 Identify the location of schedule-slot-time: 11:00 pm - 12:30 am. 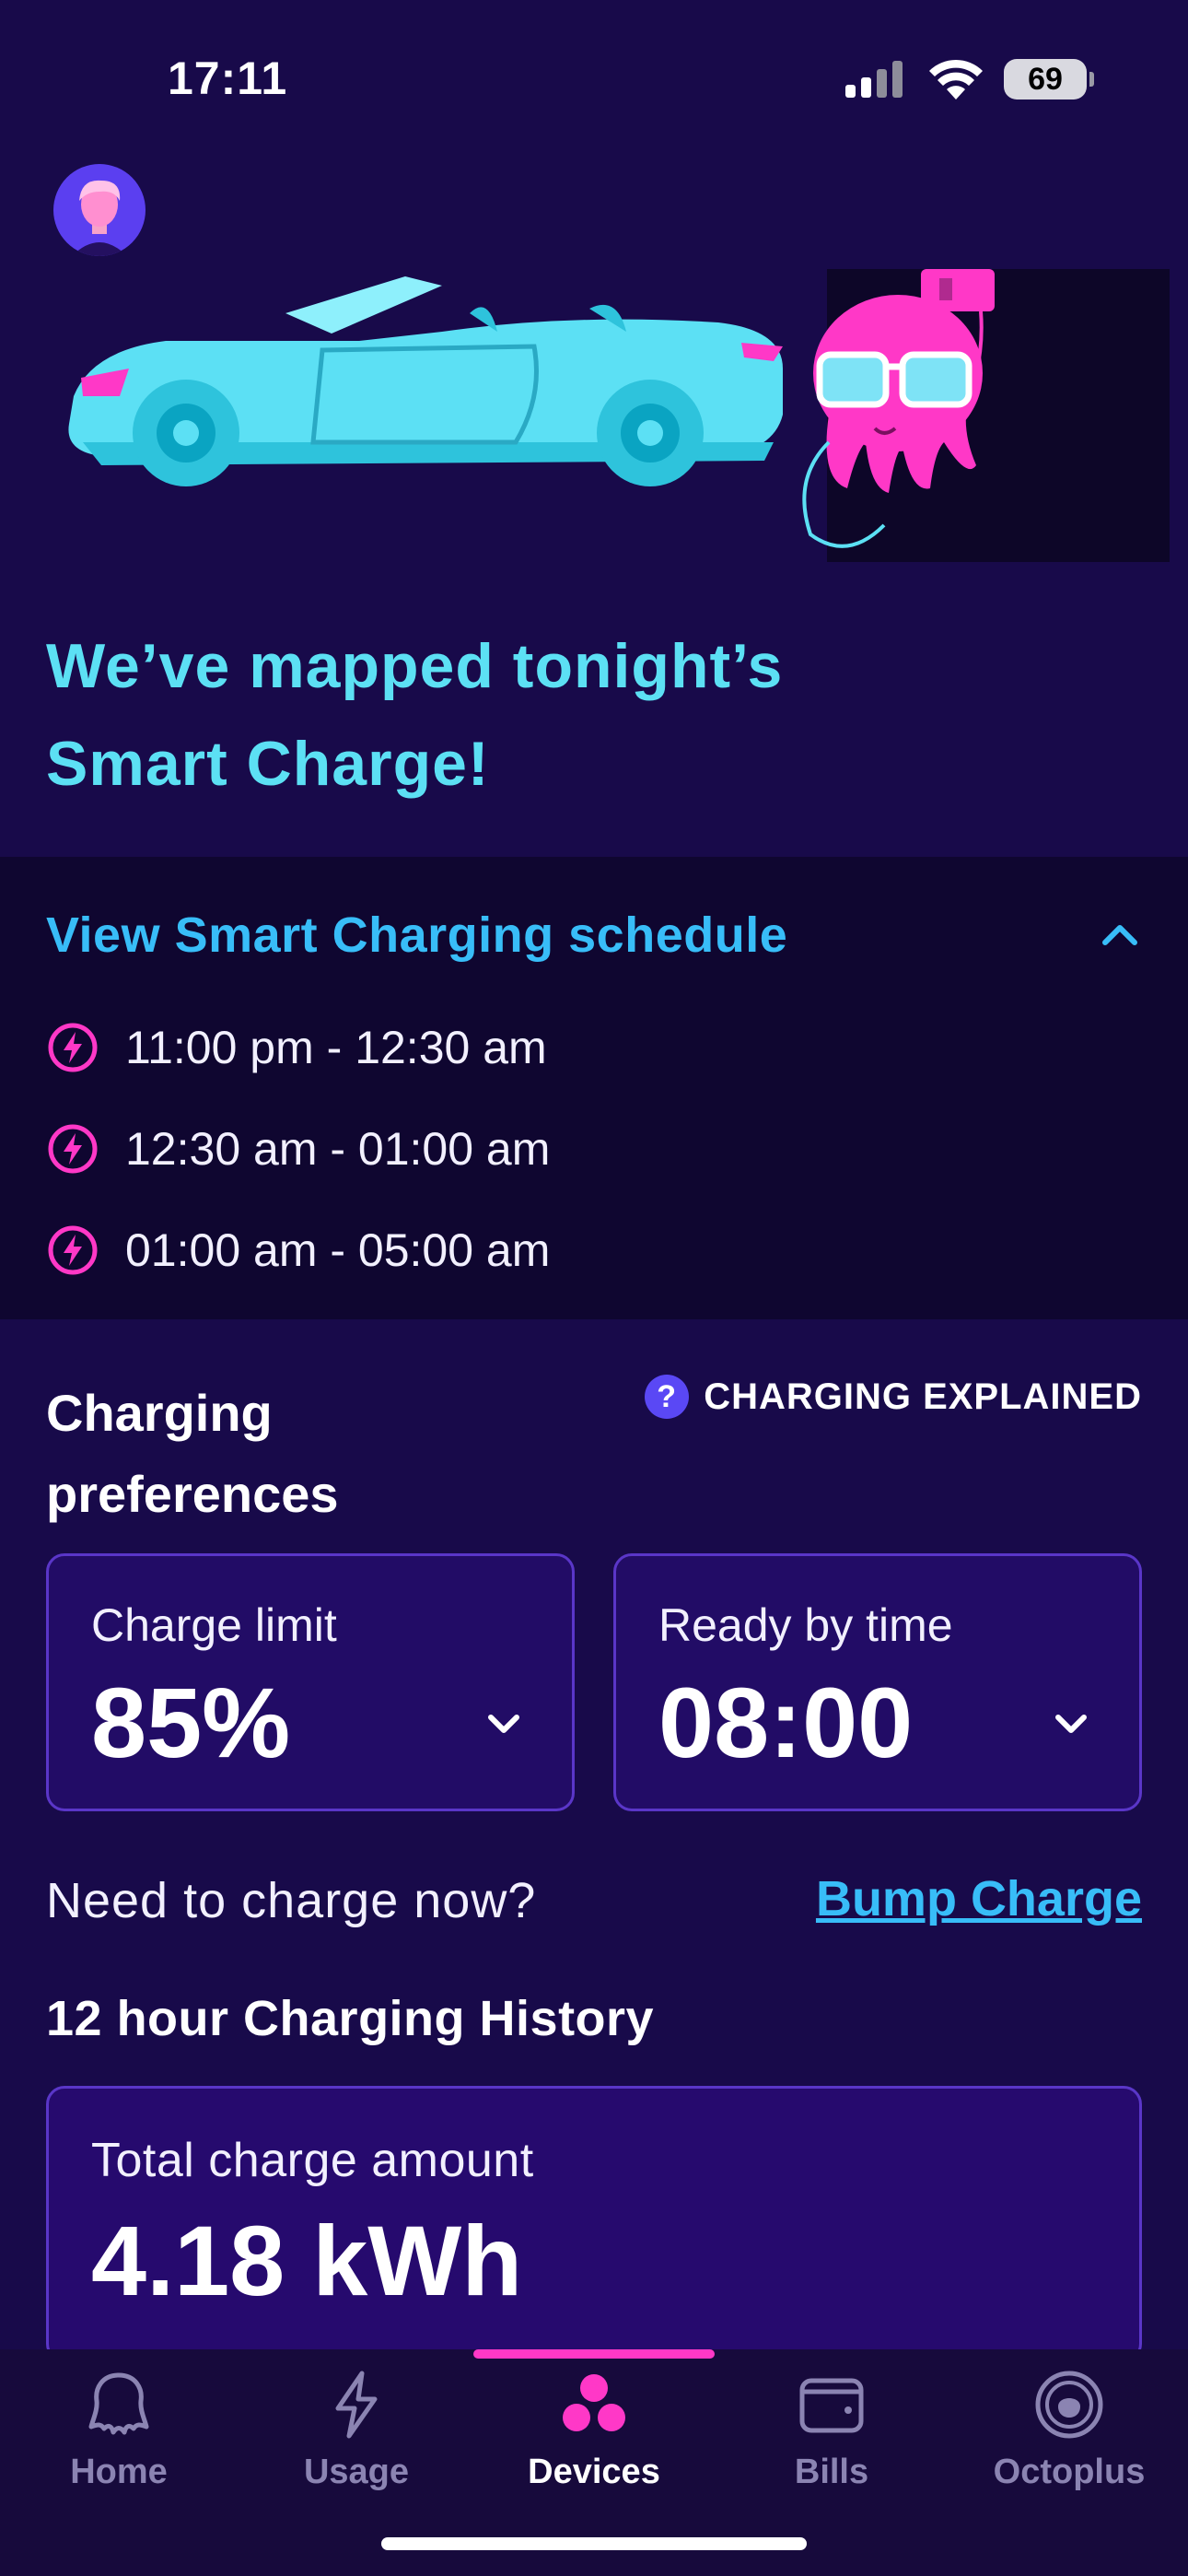
(336, 1047).